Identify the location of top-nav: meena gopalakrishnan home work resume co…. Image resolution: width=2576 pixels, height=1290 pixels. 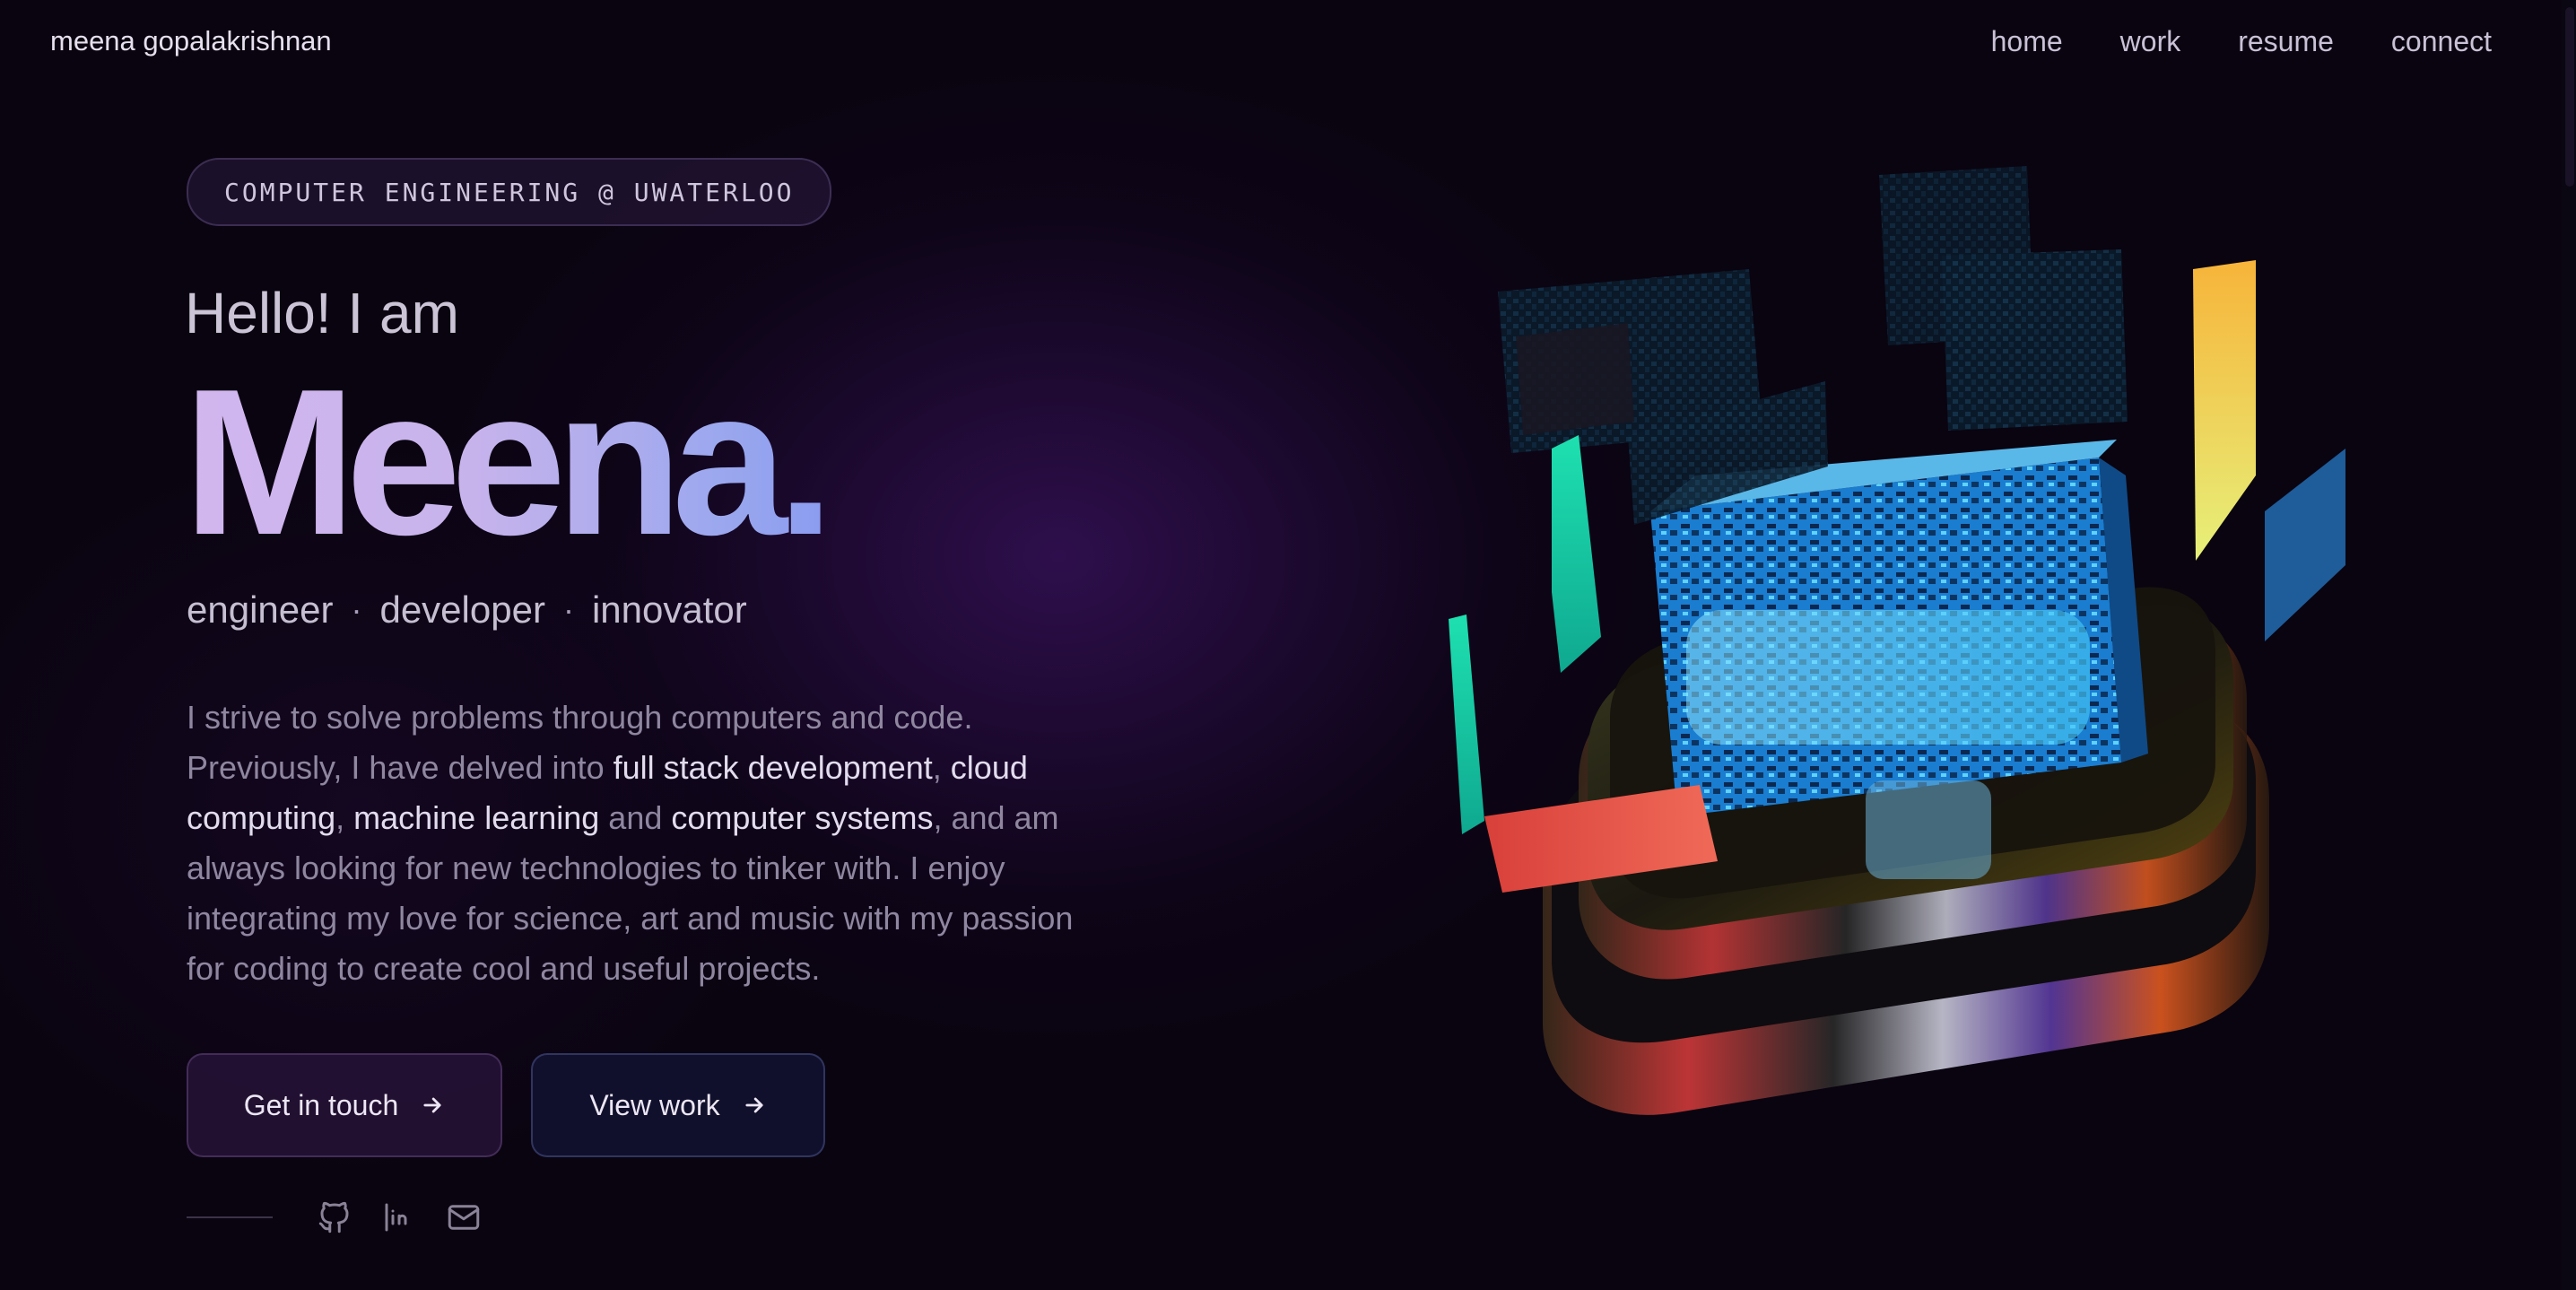
(1281, 43).